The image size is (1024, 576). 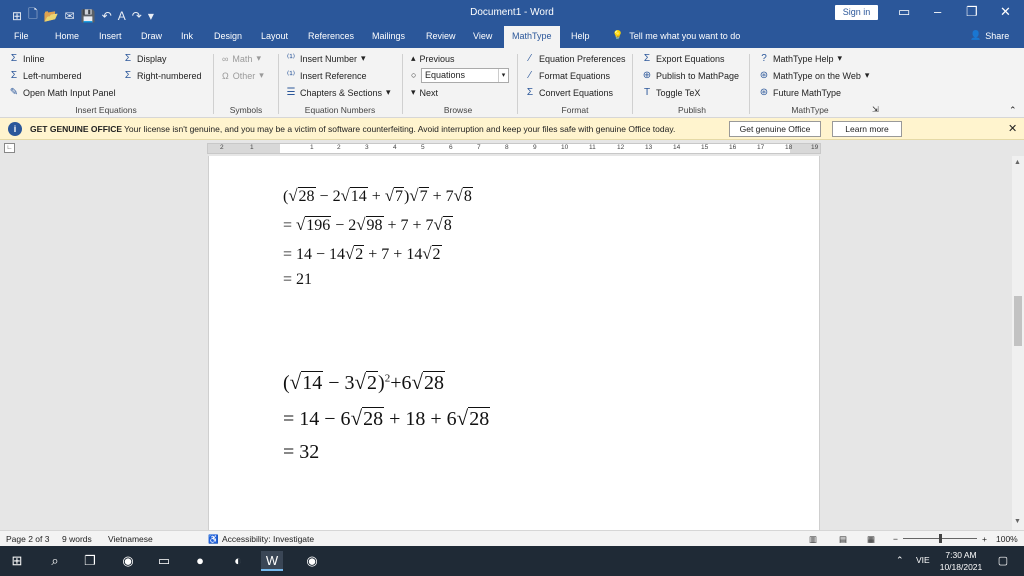 What do you see at coordinates (312, 561) in the screenshot?
I see `chrome-profile-icon: ◉` at bounding box center [312, 561].